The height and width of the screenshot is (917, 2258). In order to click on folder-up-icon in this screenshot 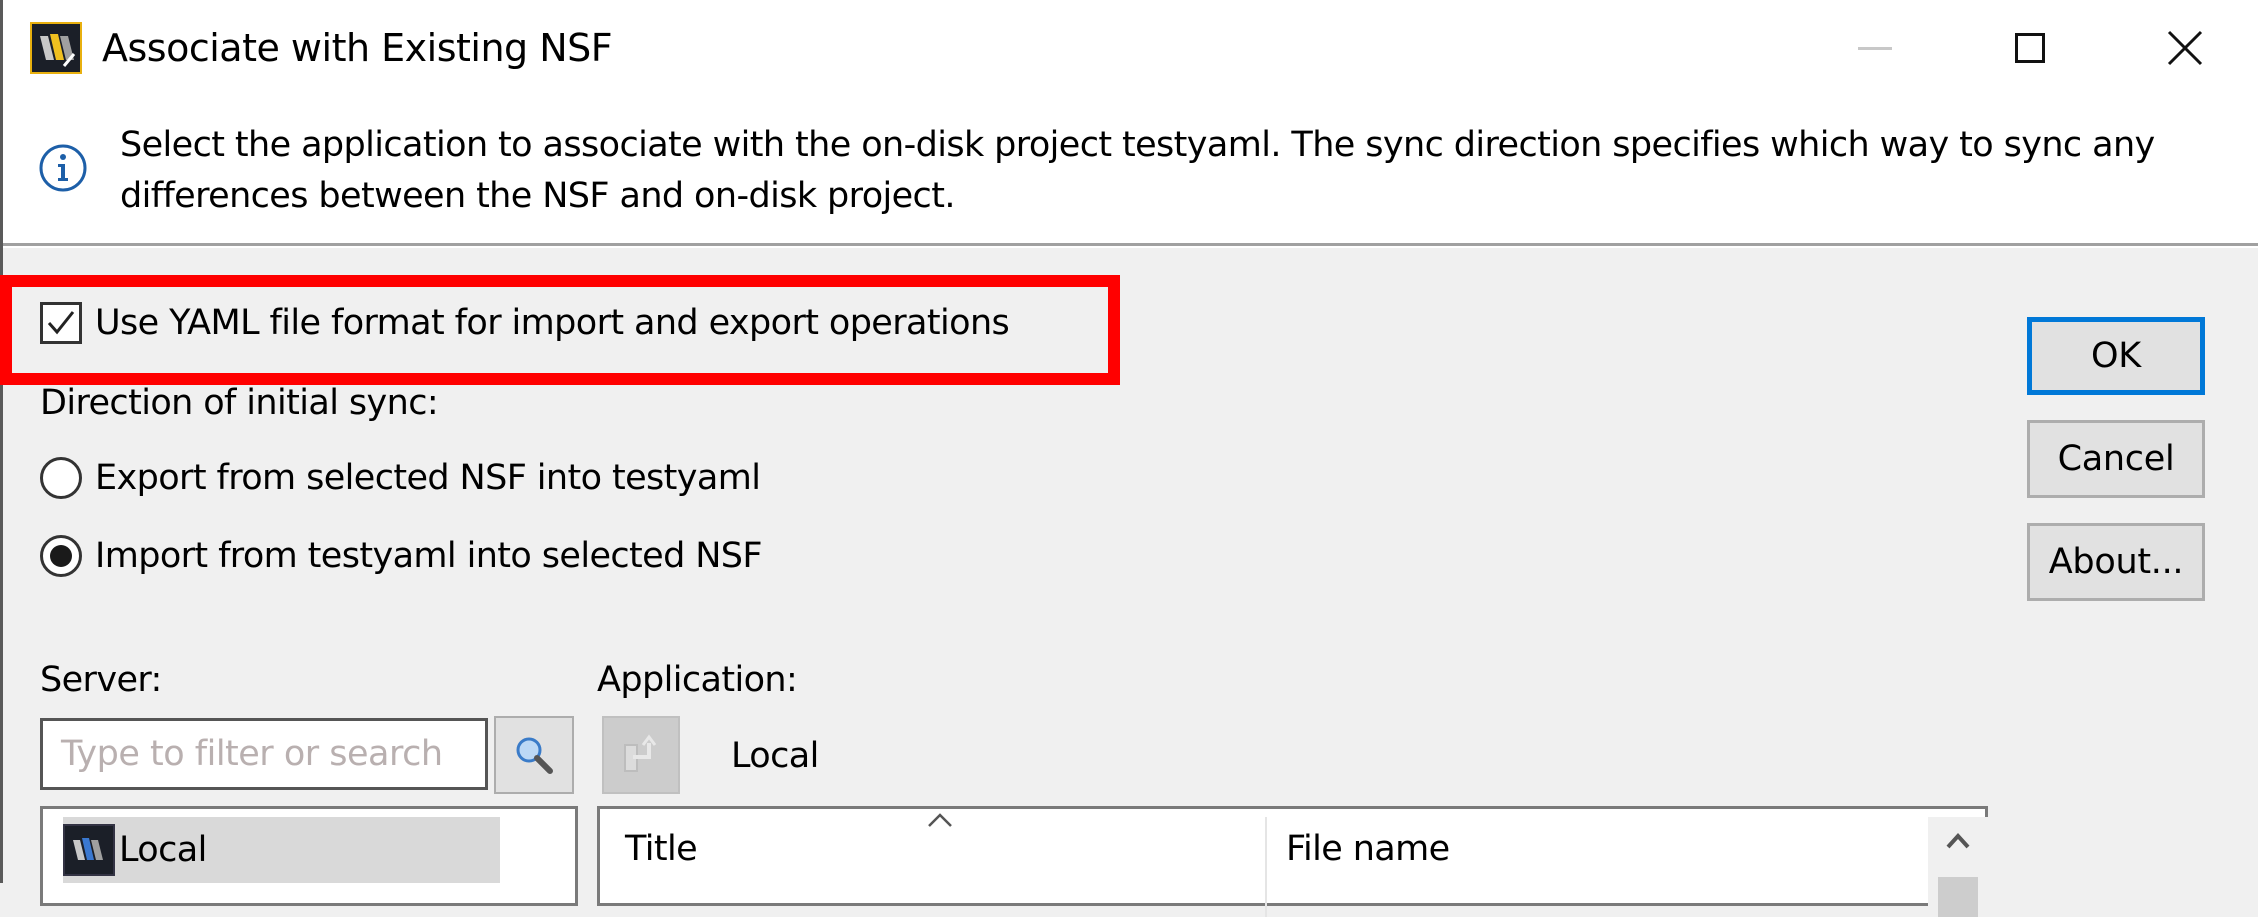, I will do `click(640, 753)`.